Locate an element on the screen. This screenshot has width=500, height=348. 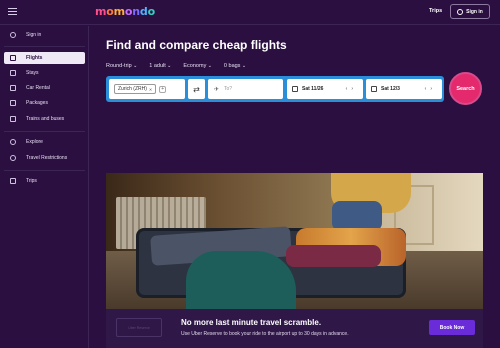
sidebar-item-label: Trips is located at coordinates (31, 181).